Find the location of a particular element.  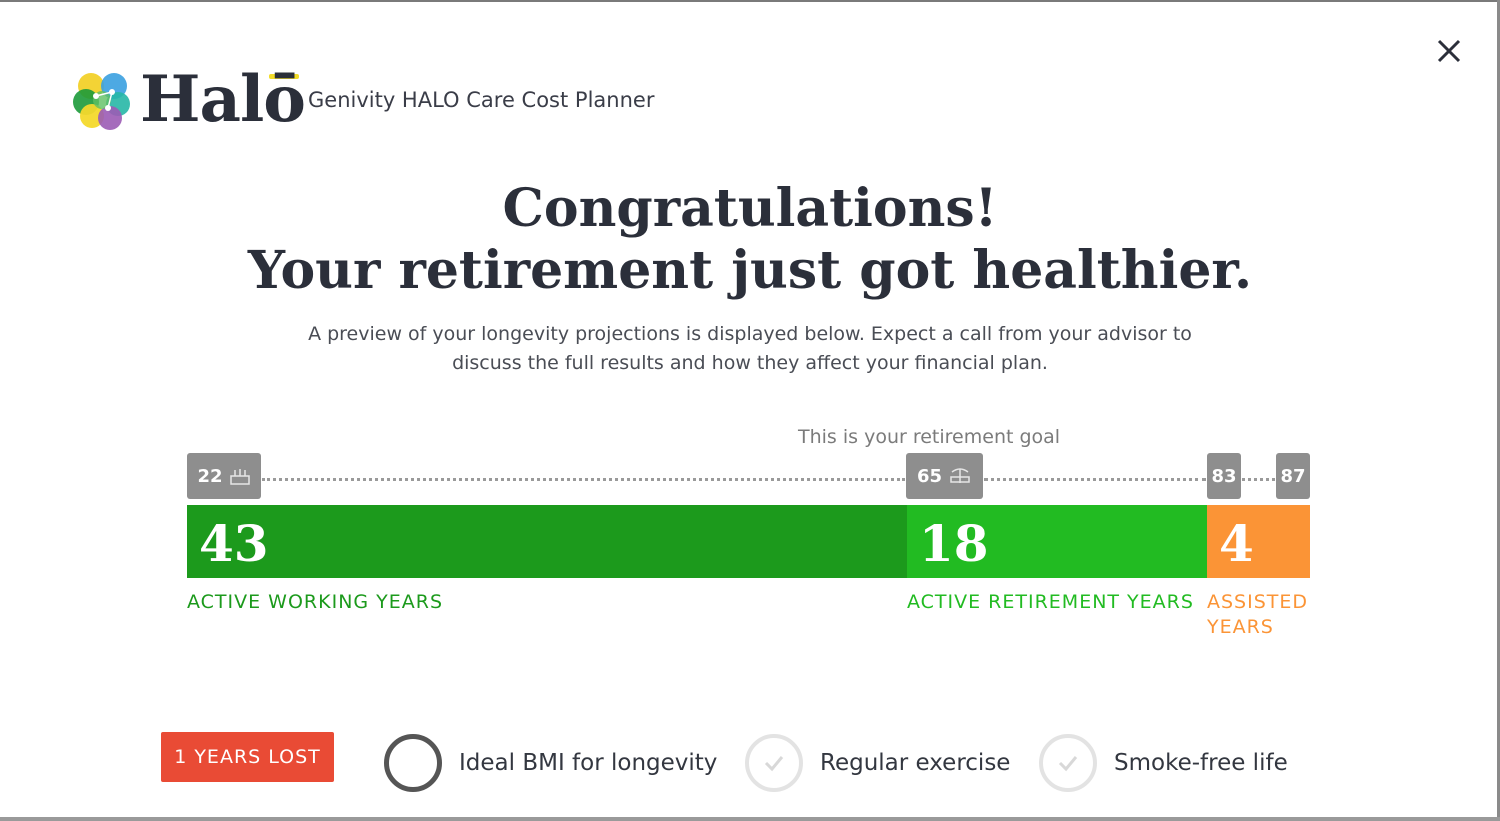

years-lost-badge: 1 YEARS LOST is located at coordinates (247, 757).